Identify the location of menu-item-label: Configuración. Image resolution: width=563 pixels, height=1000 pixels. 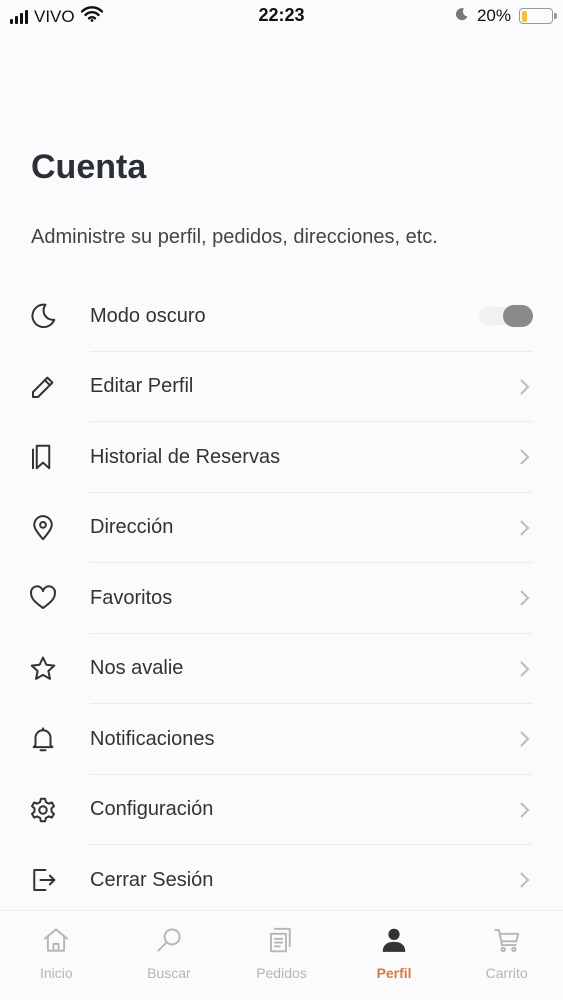
(152, 809).